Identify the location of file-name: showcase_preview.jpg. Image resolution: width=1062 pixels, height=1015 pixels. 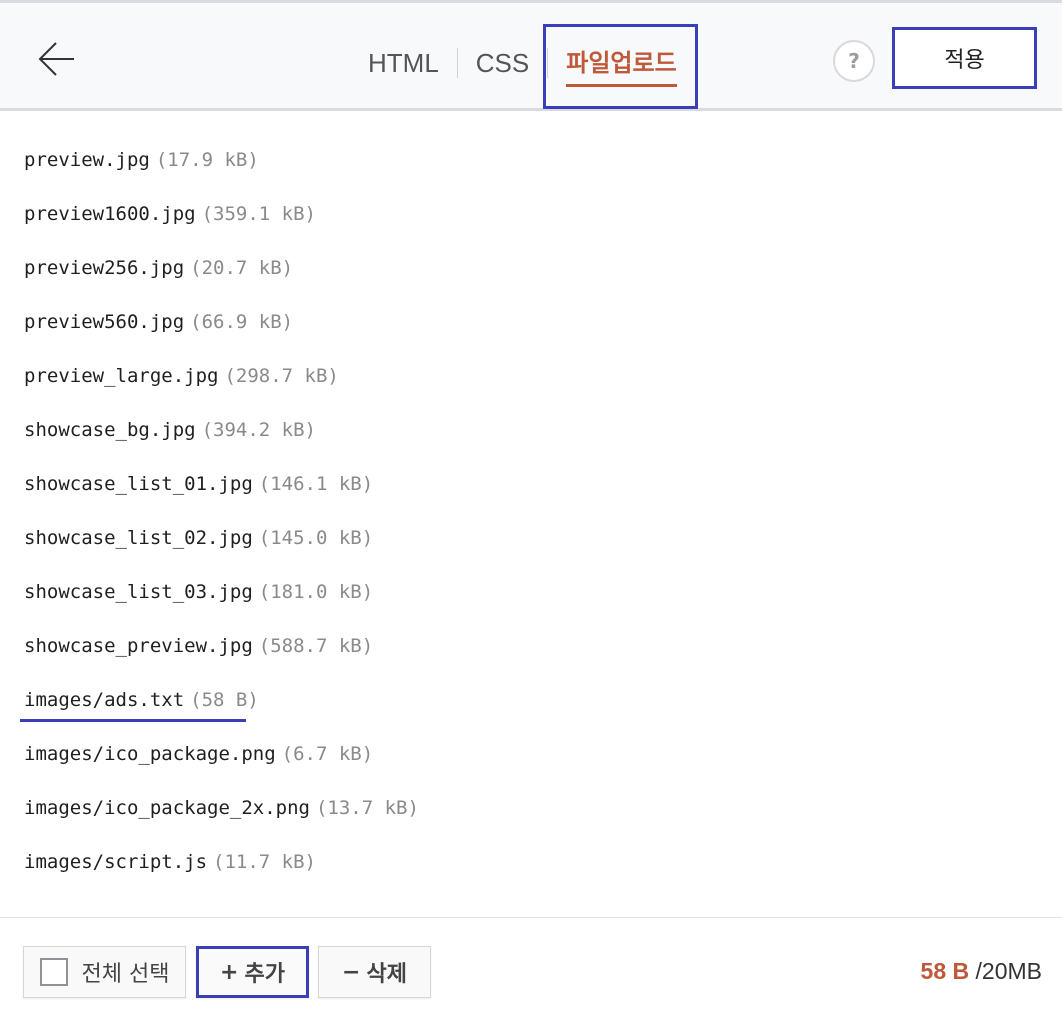
(138, 646).